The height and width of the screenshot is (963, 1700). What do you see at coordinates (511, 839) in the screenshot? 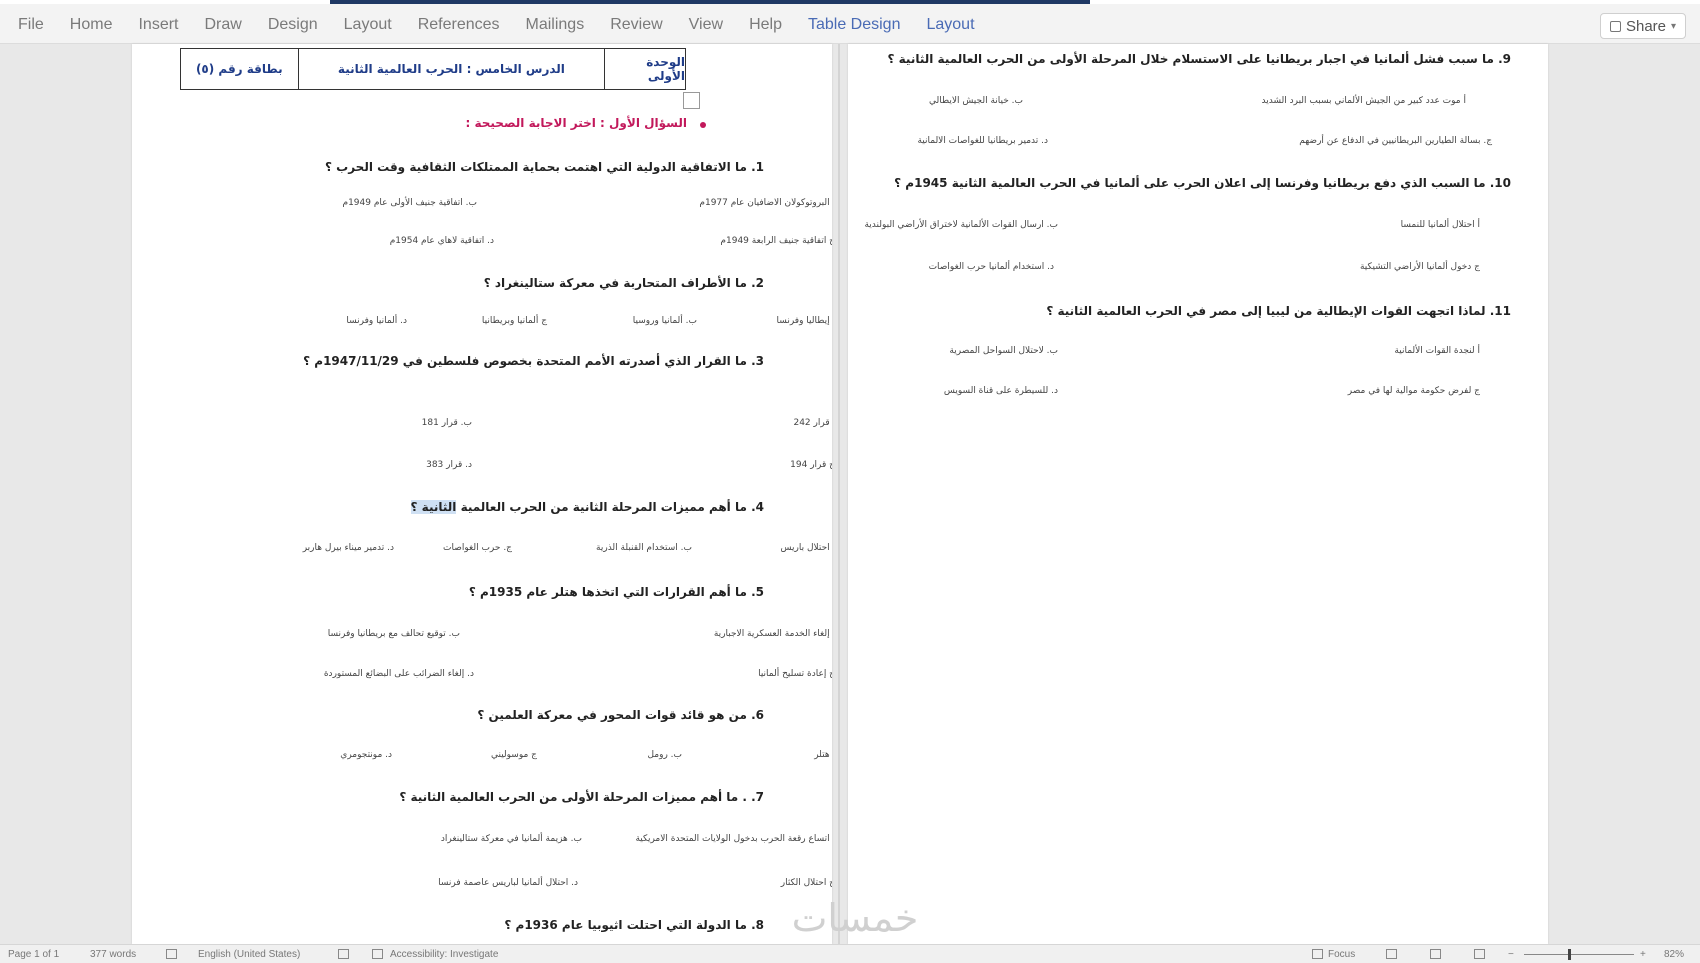
I see `option-b: ب. هزيمة ألمانيا في معركة ستالينغراد` at bounding box center [511, 839].